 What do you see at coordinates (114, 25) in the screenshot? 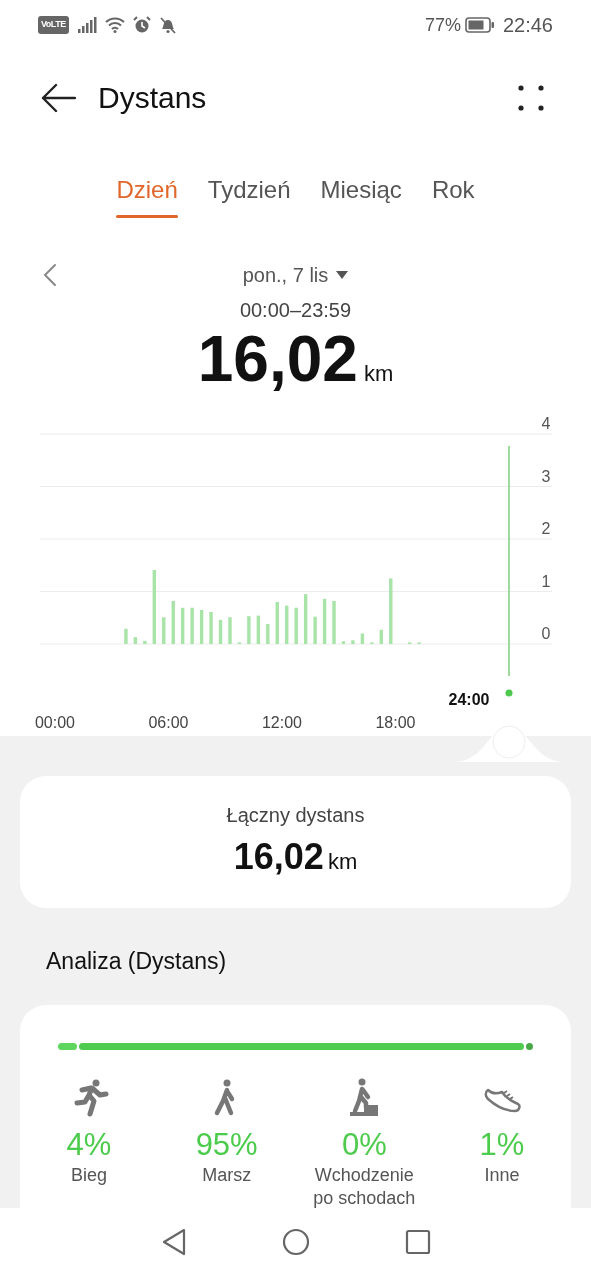
I see `wifi-icon` at bounding box center [114, 25].